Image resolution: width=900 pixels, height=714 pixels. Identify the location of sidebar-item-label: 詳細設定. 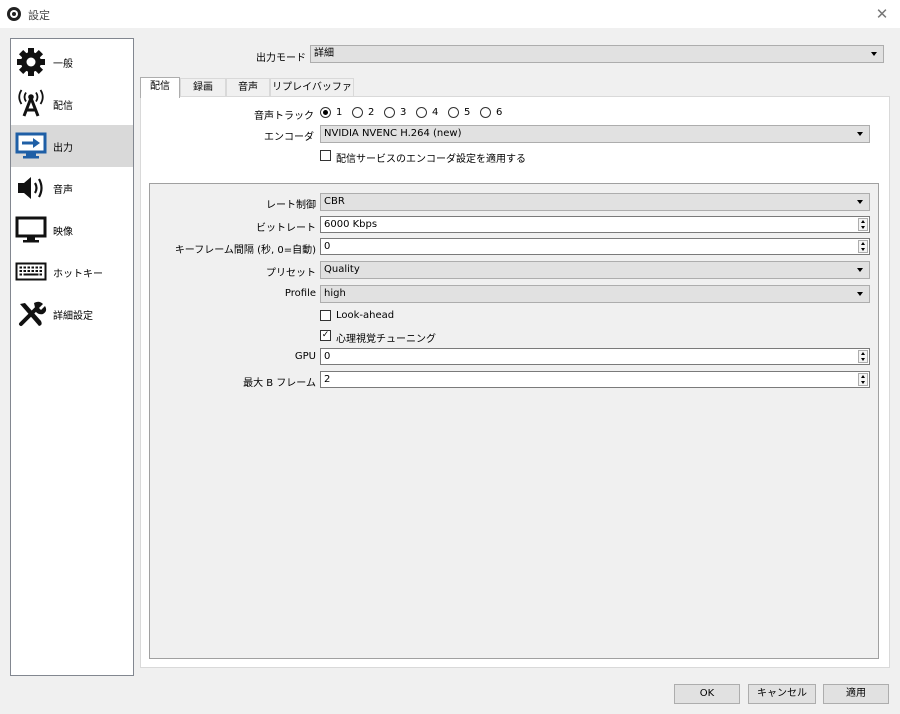
(73, 316).